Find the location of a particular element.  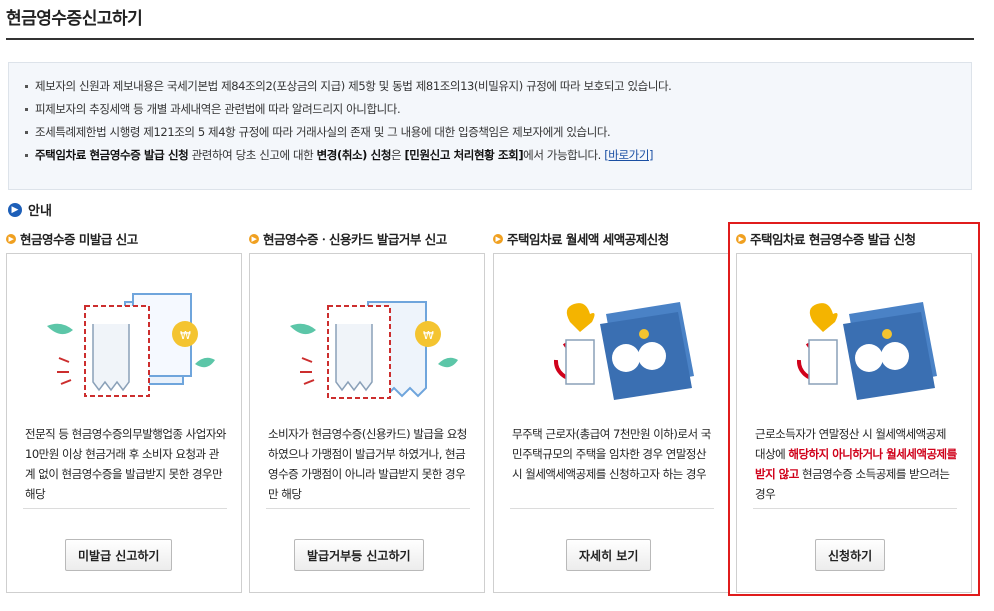

card-title-rent-credit: ▶ 주택임차료 월세액 세액공제신청 is located at coordinates (581, 238).